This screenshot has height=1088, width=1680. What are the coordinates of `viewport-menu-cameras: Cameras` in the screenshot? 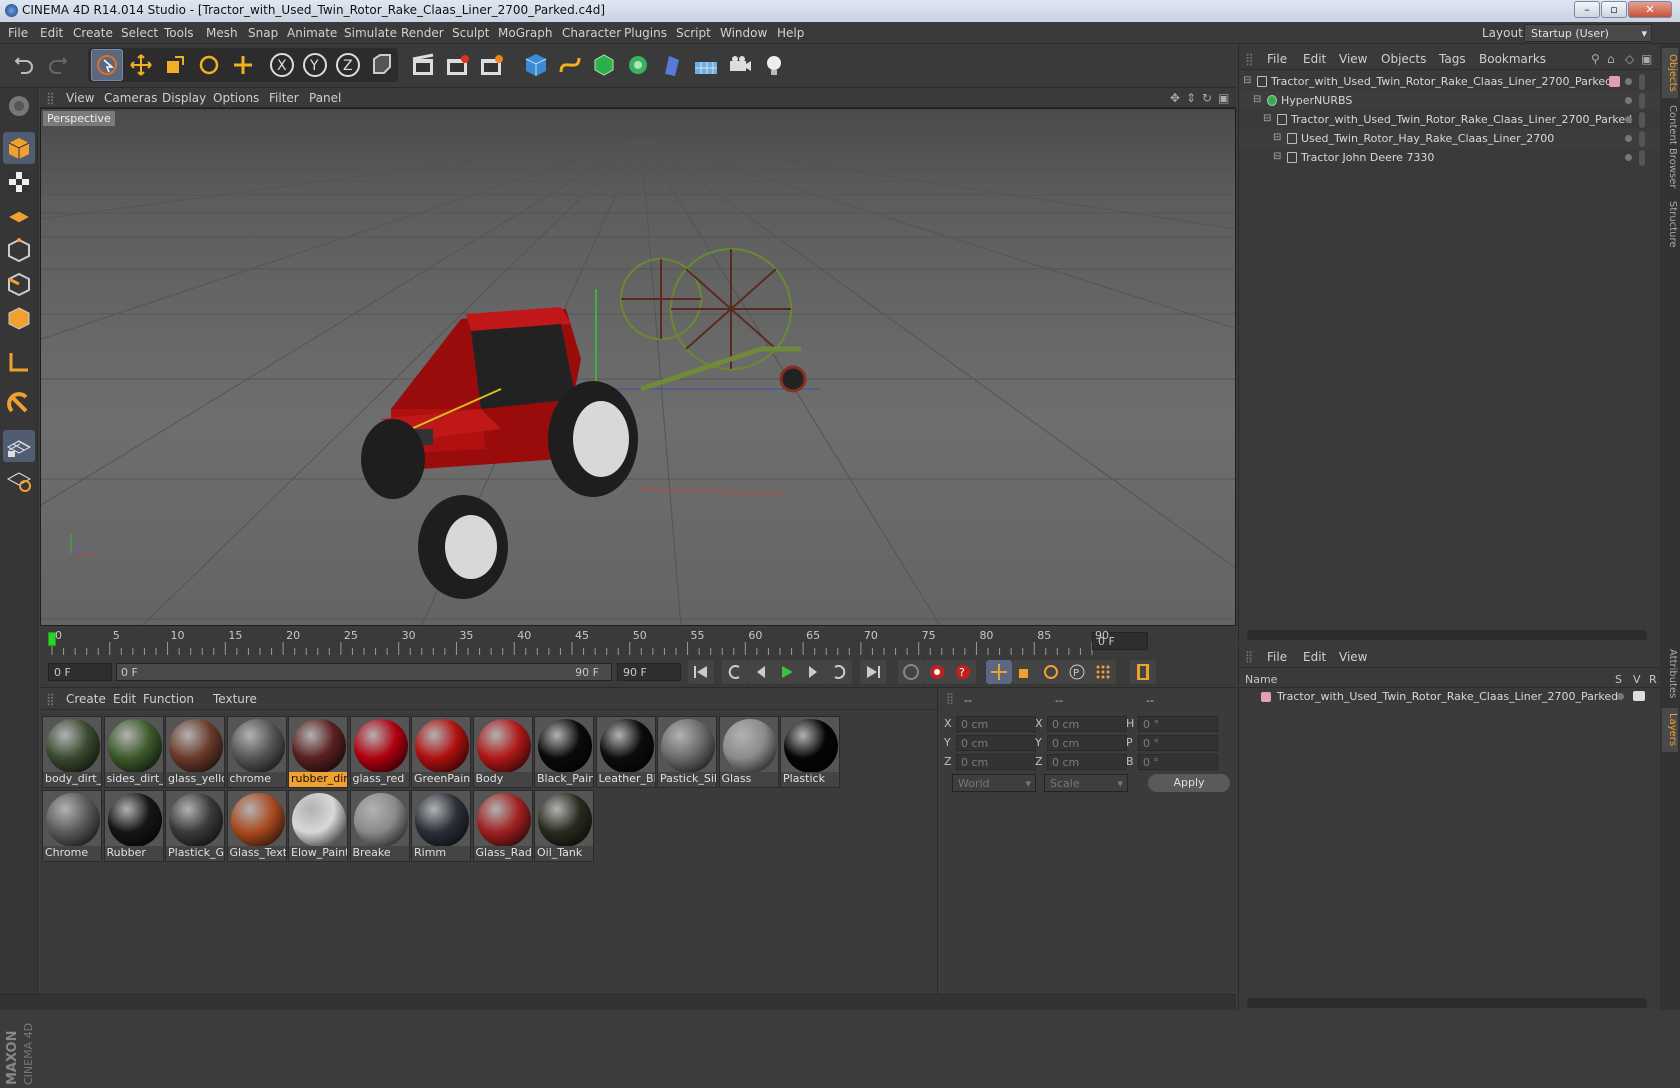 It's located at (130, 98).